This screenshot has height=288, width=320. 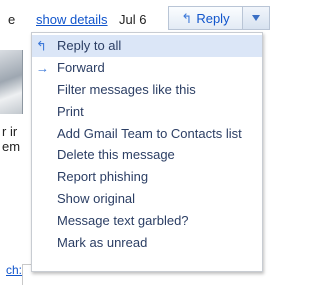 I want to click on menu-item-label: Mark as unread, so click(x=102, y=242).